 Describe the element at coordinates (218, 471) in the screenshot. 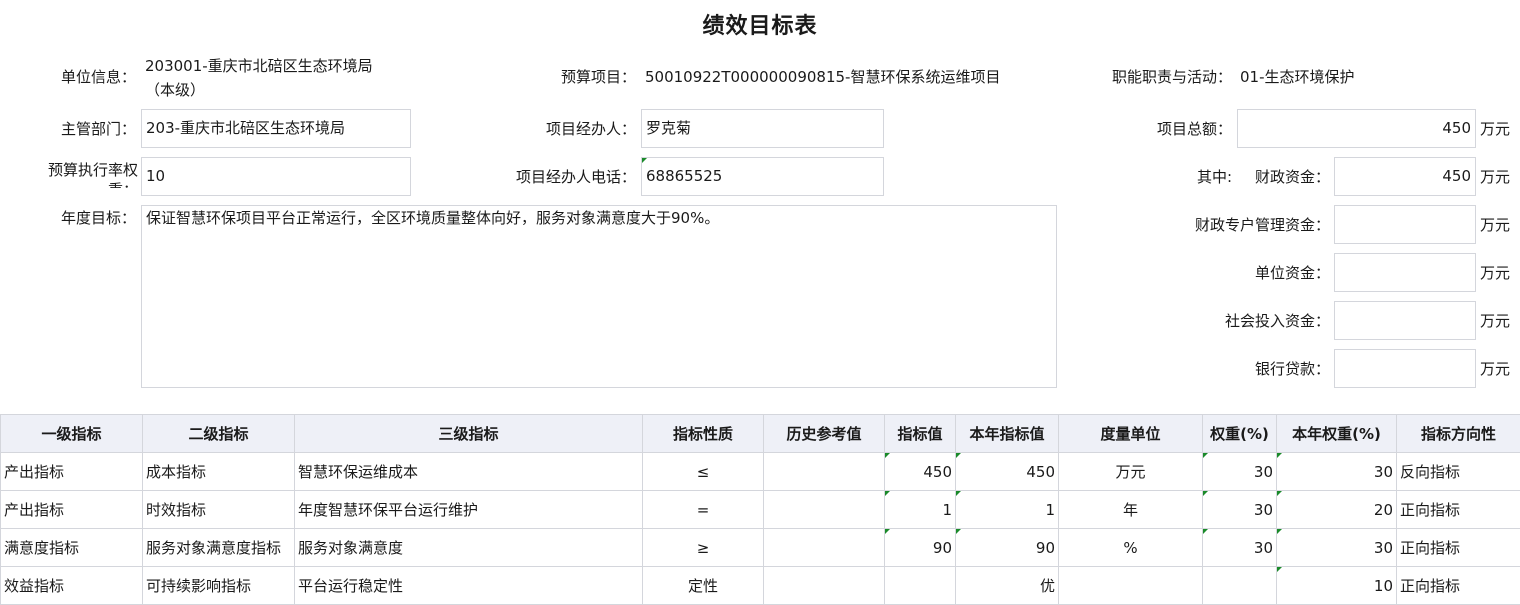

I see `table-cell: 成本指标` at that location.